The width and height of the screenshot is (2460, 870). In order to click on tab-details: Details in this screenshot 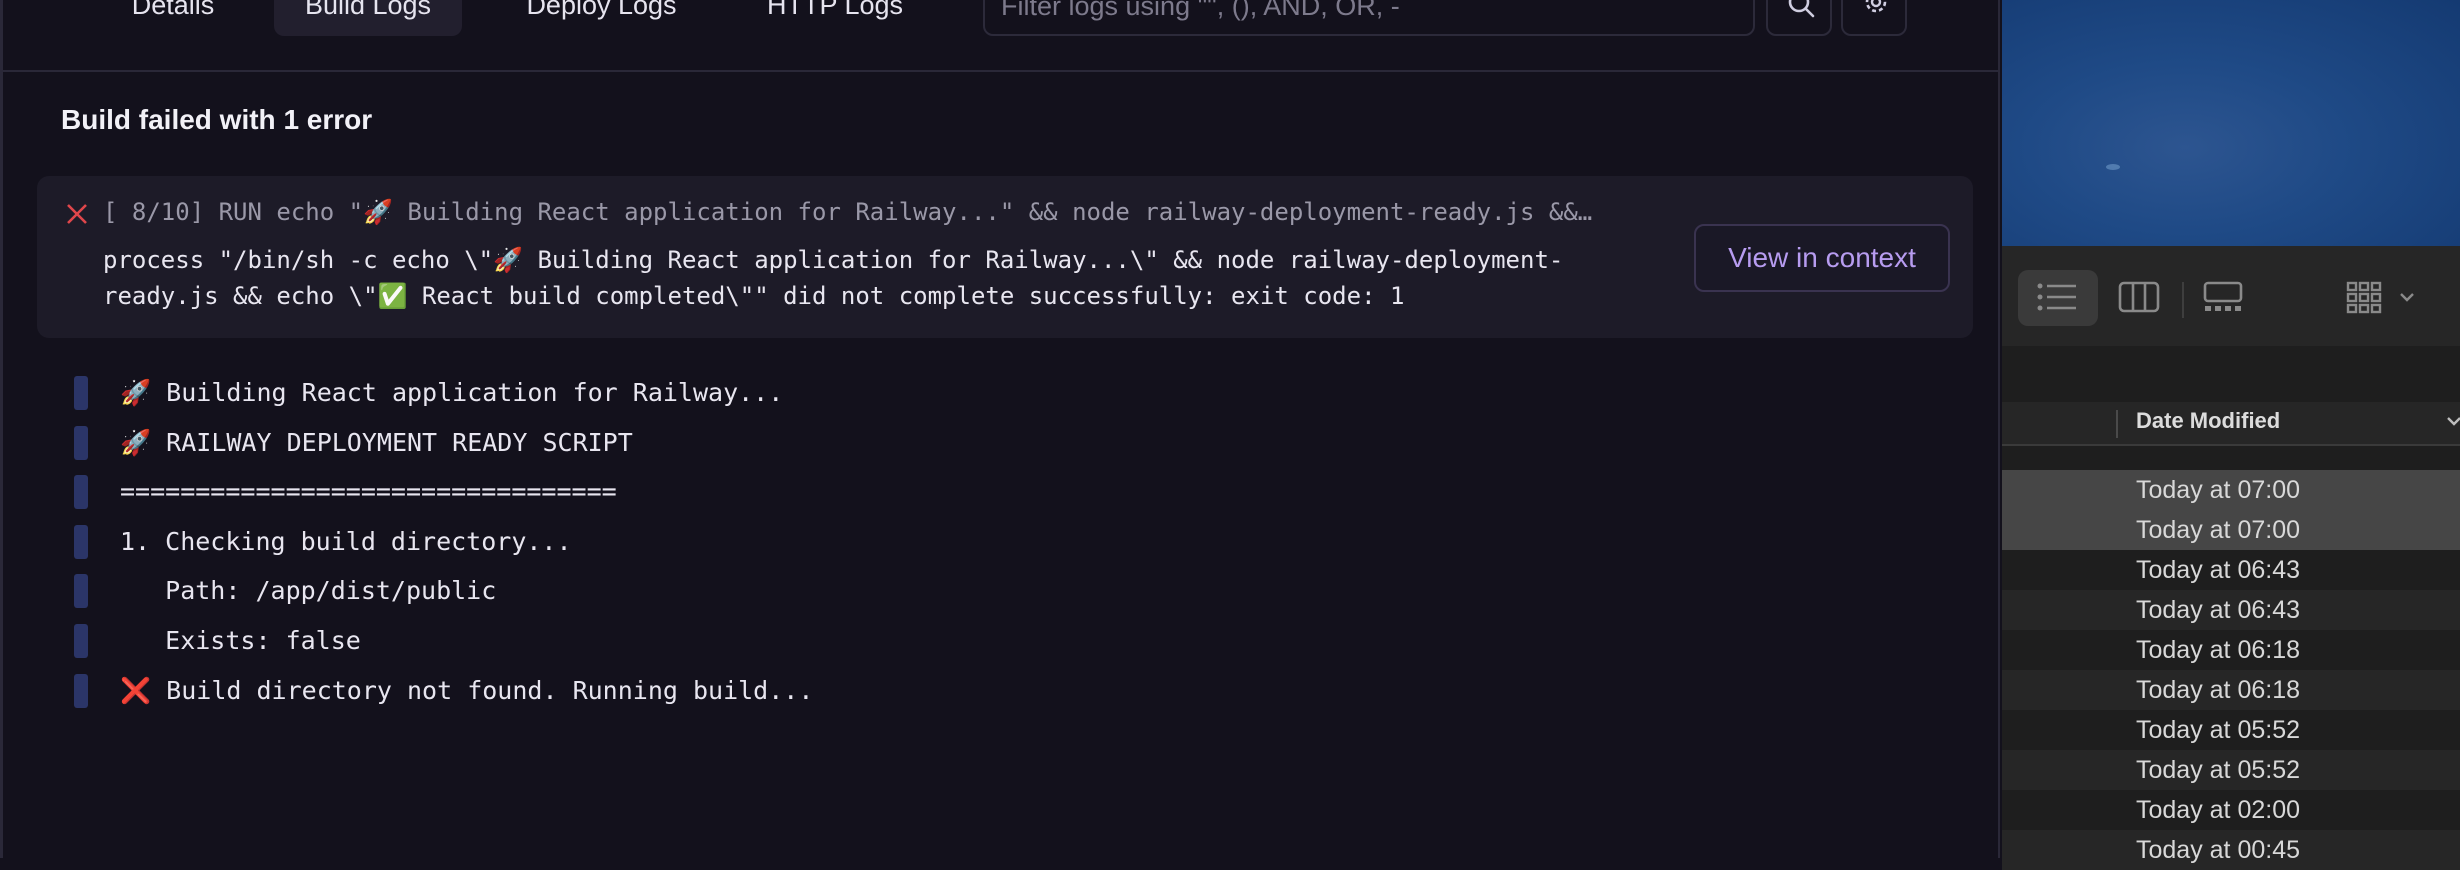, I will do `click(173, 18)`.